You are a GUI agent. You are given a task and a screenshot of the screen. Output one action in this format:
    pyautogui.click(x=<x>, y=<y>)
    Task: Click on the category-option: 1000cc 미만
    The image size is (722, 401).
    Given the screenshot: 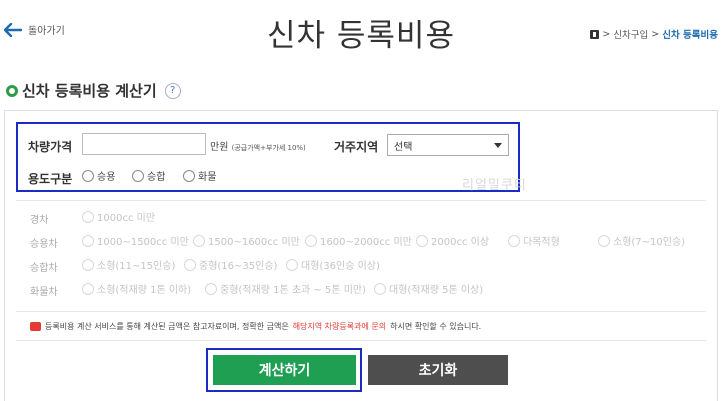 What is the action you would take?
    pyautogui.click(x=118, y=216)
    